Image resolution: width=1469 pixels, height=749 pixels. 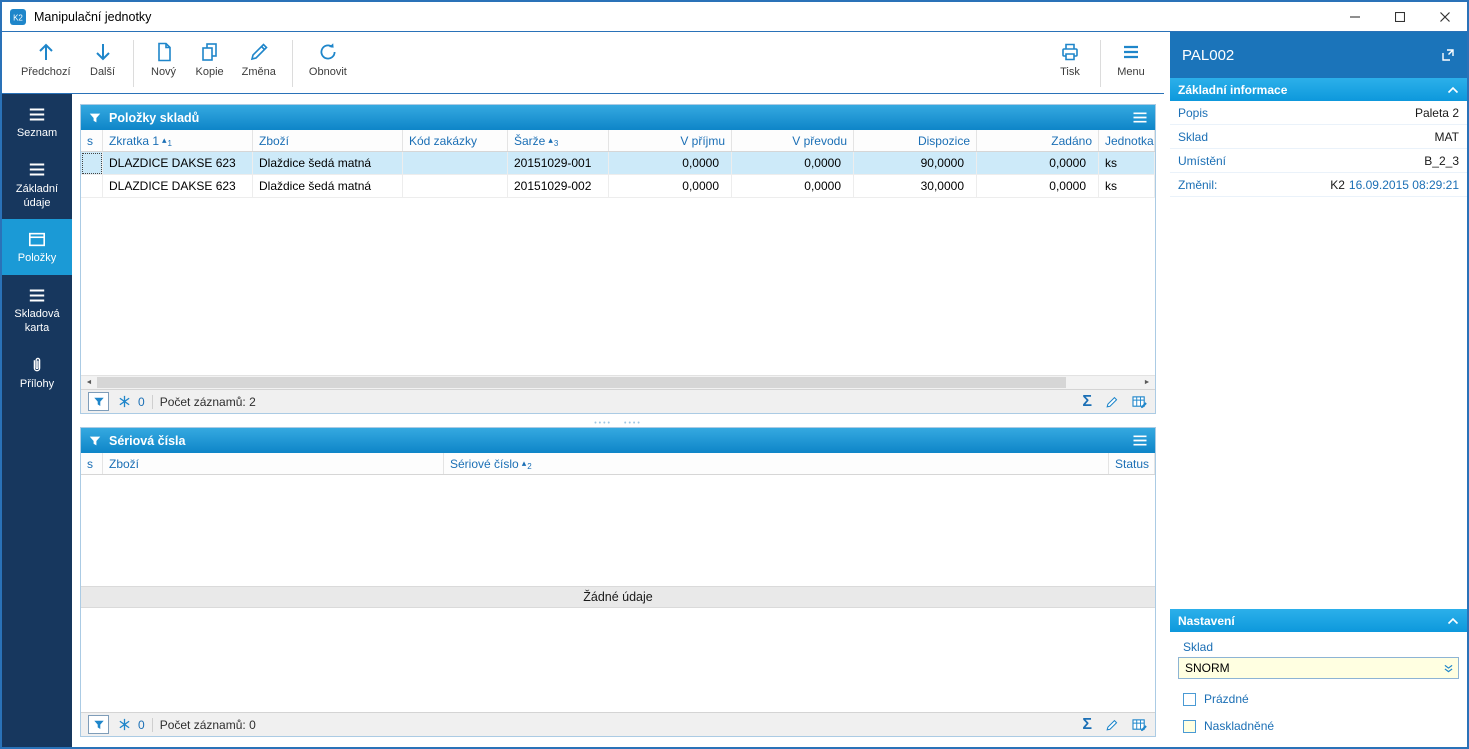 What do you see at coordinates (1207, 668) in the screenshot?
I see `warehouse-value: SNORM` at bounding box center [1207, 668].